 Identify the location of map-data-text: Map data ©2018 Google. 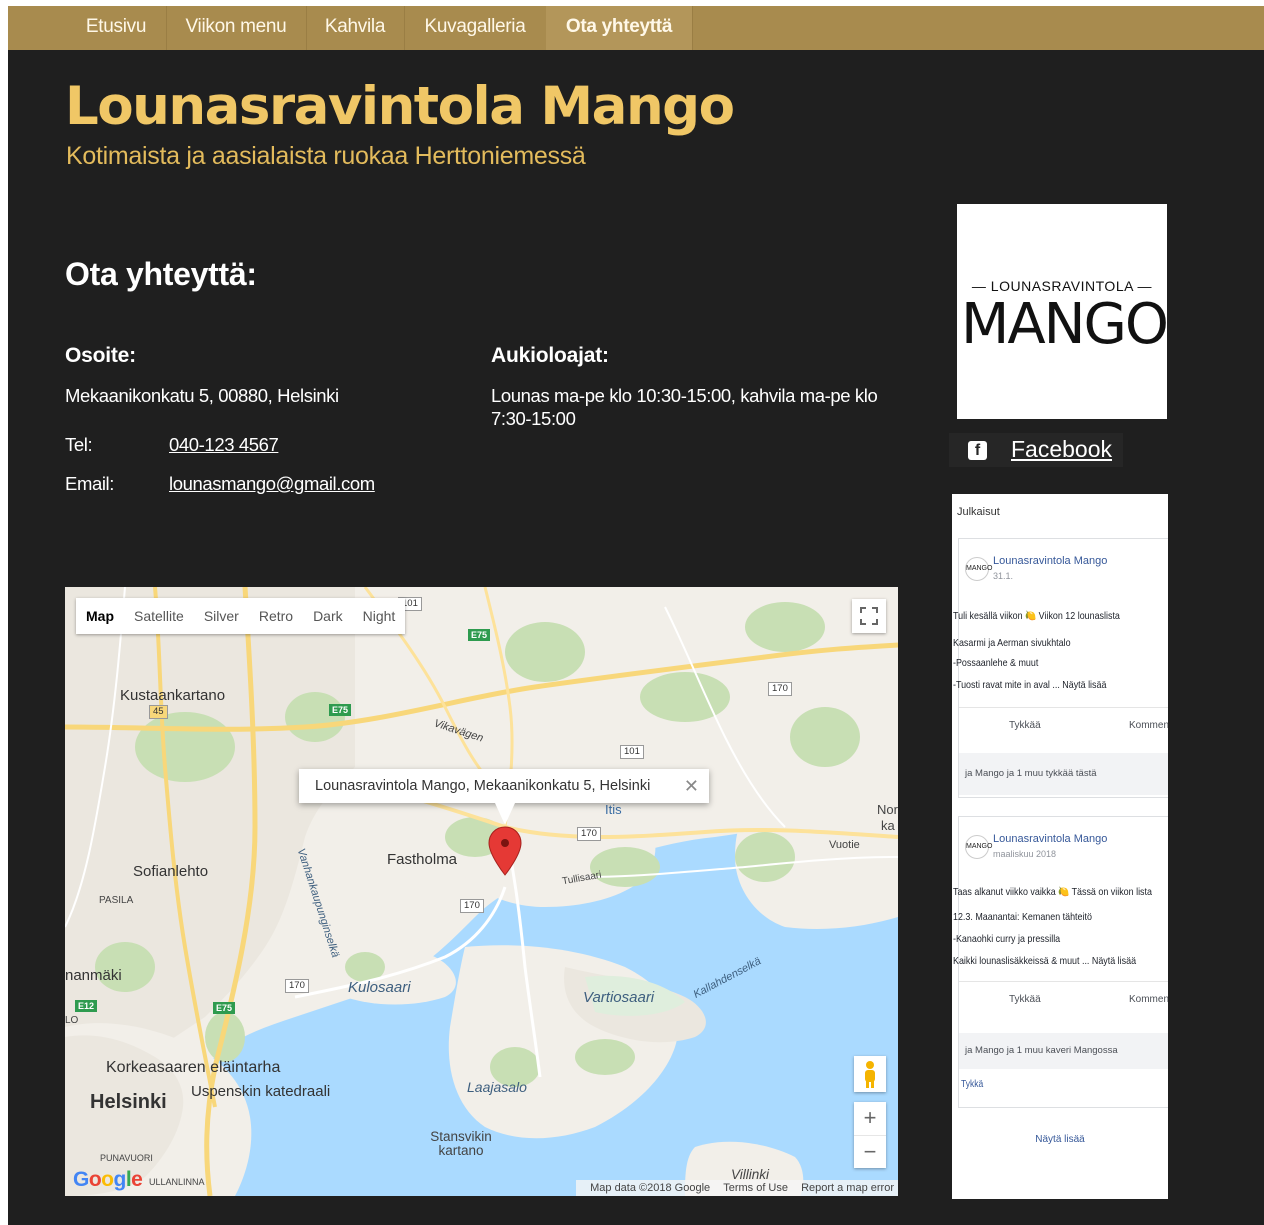
(650, 1188).